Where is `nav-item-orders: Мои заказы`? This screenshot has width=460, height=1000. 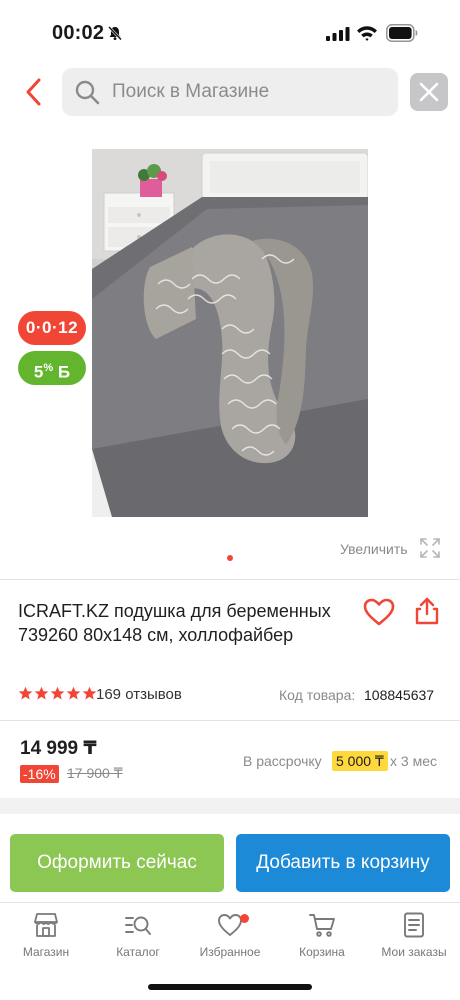
nav-item-orders: Мои заказы is located at coordinates (414, 935).